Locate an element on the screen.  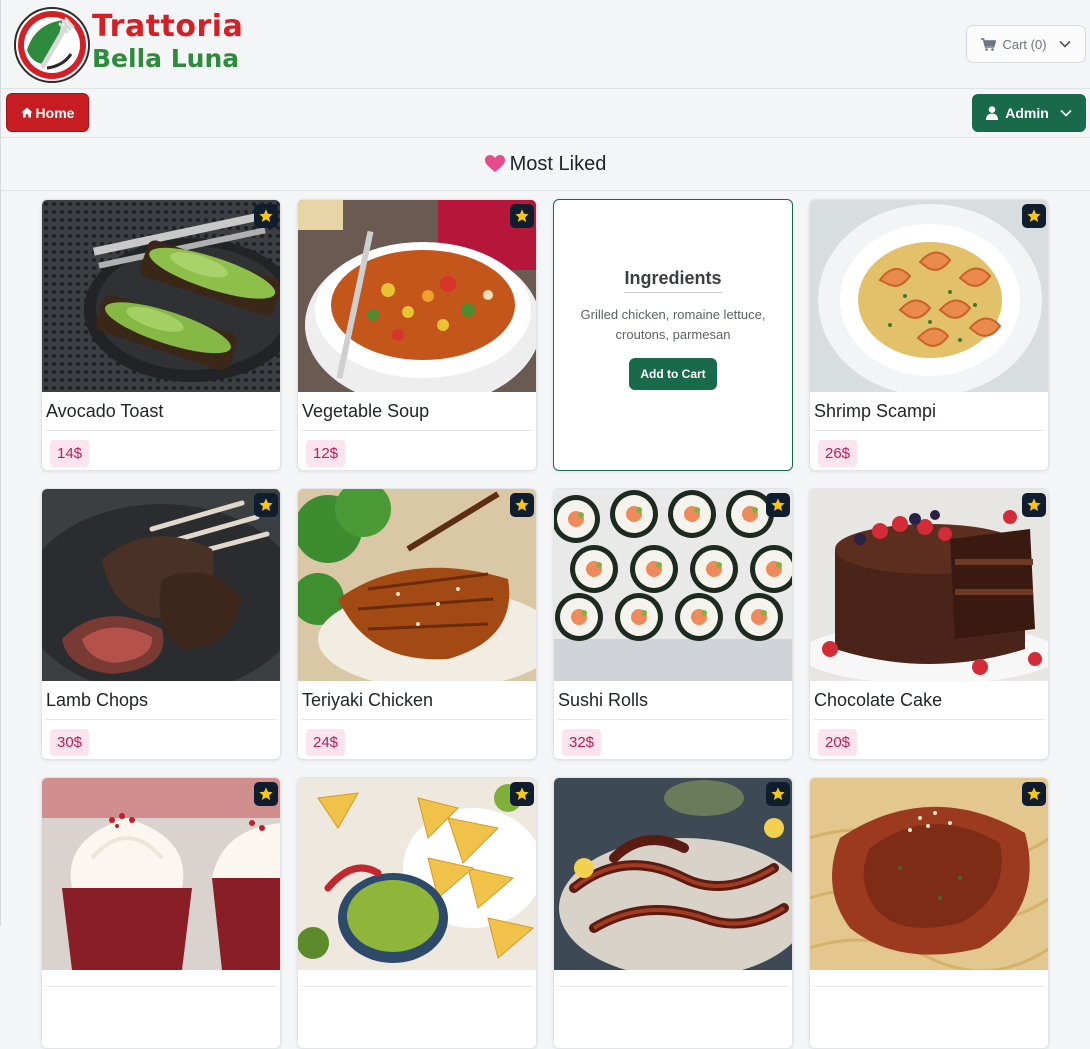
top-header: Trattoria Bella Luna Cart (0) is located at coordinates (545, 44).